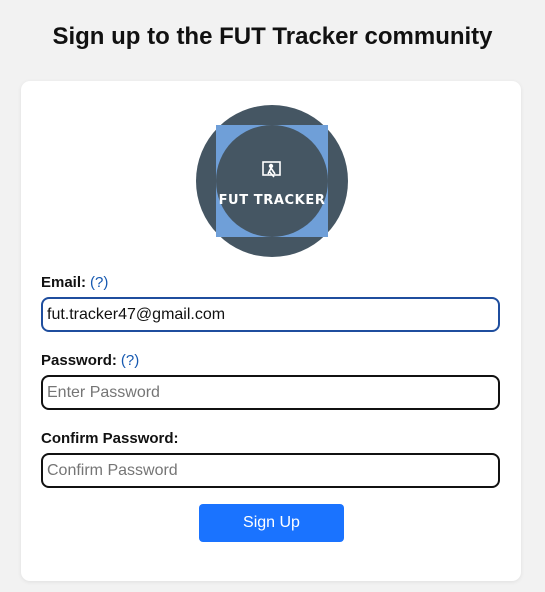 This screenshot has width=545, height=592. Describe the element at coordinates (272, 36) in the screenshot. I see `page-title: Sign up to the FUT Tracker community` at that location.